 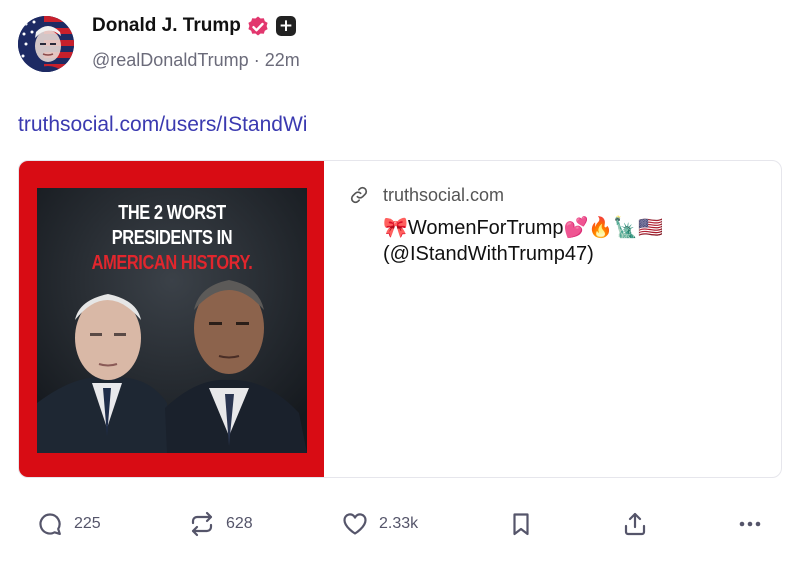 What do you see at coordinates (220, 524) in the screenshot?
I see `retruth-button: 628` at bounding box center [220, 524].